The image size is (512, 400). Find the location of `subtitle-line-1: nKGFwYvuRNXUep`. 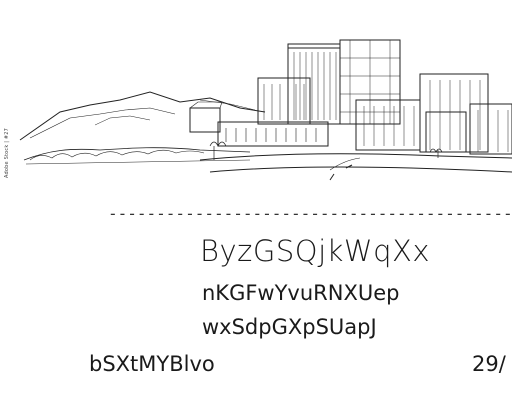

subtitle-line-1: nKGFwYvuRNXUep is located at coordinates (301, 293).